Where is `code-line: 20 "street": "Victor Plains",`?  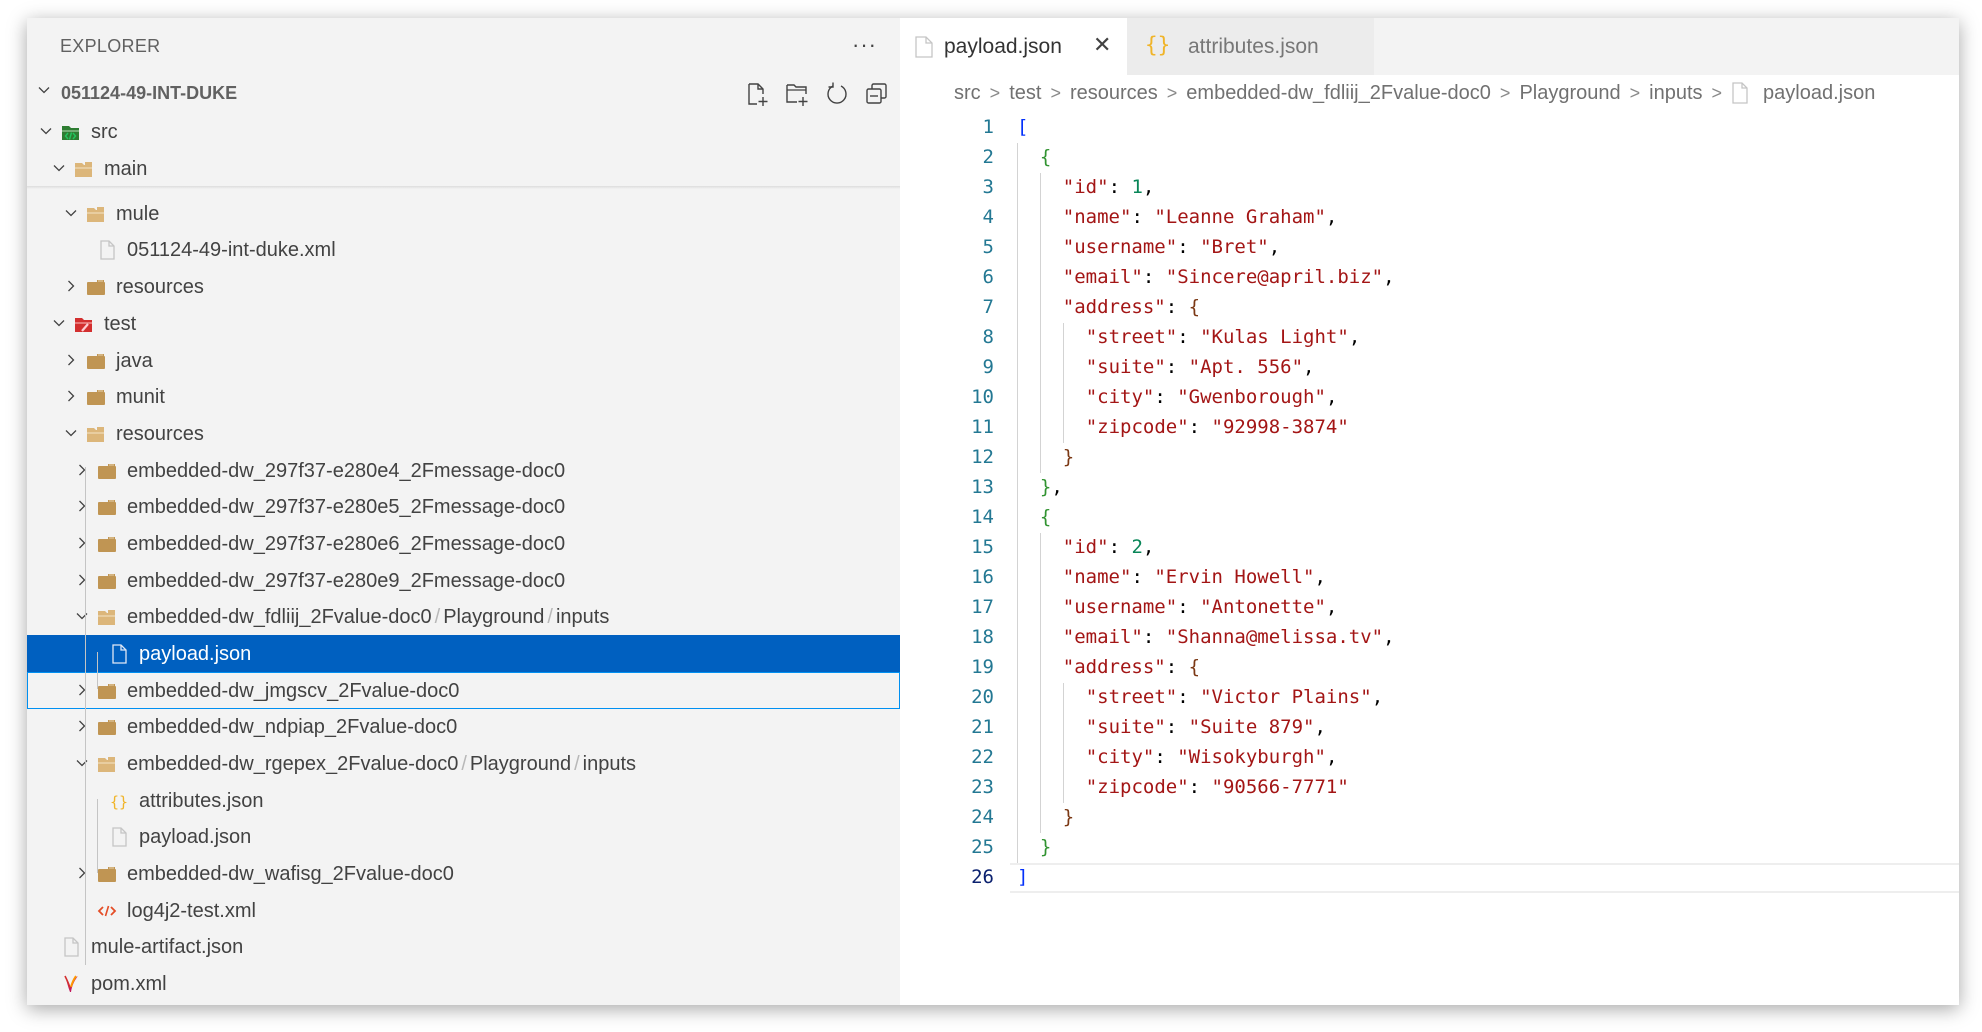
code-line: 20 "street": "Victor Plains", is located at coordinates (1429, 698).